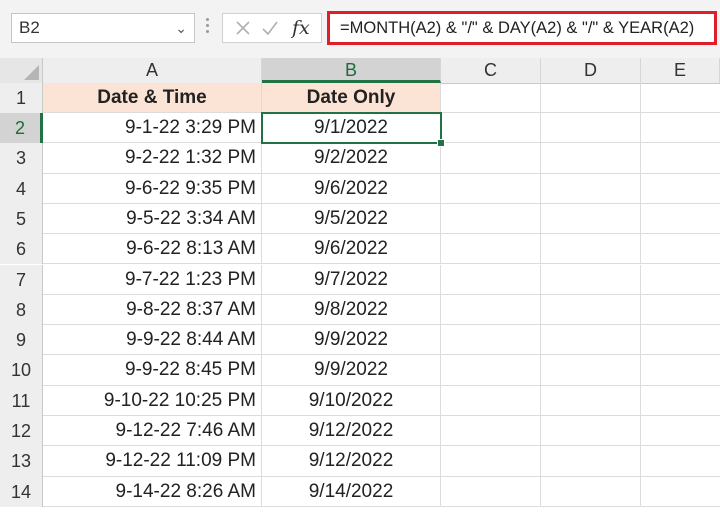  I want to click on table-row: 4 9-6-22 9:35 PM 9/6/2022, so click(360, 188).